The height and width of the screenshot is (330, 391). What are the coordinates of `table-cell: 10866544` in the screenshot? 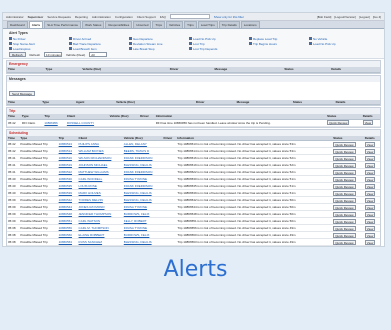 It's located at (67, 207).